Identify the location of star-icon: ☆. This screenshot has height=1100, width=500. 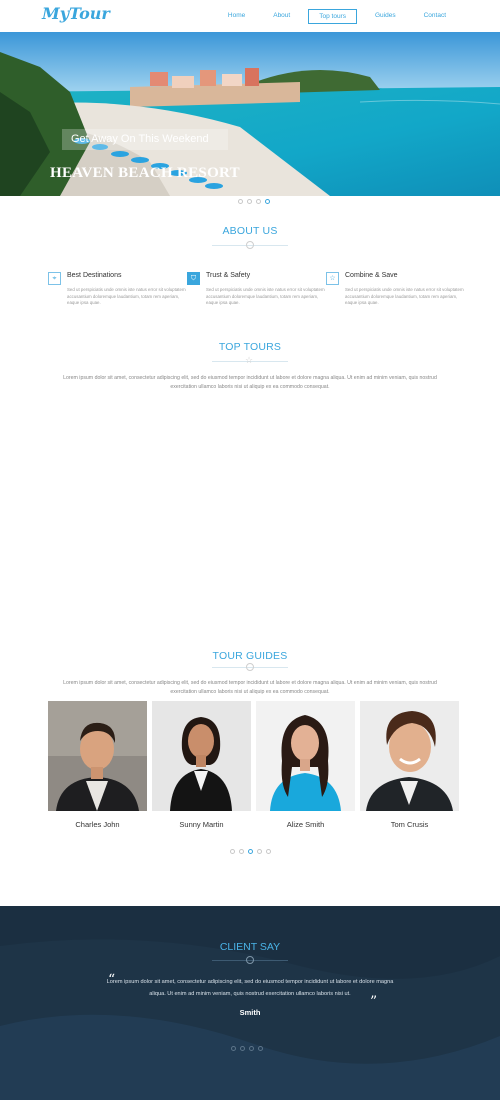
(332, 278).